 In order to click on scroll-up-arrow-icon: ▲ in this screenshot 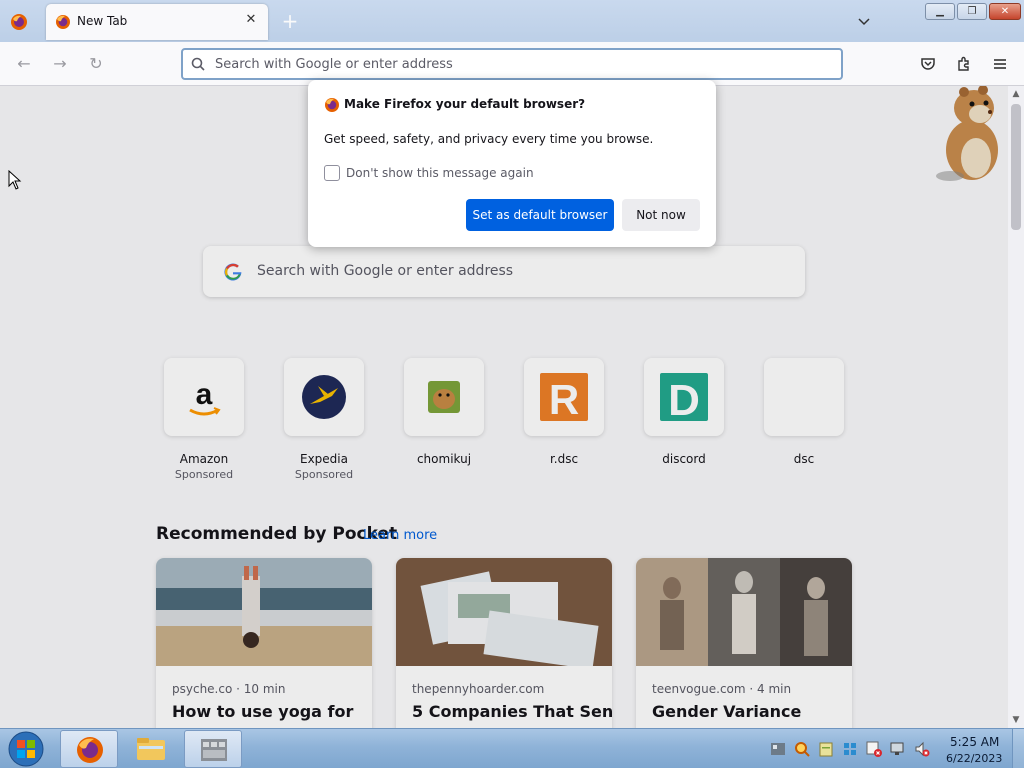, I will do `click(1016, 94)`.